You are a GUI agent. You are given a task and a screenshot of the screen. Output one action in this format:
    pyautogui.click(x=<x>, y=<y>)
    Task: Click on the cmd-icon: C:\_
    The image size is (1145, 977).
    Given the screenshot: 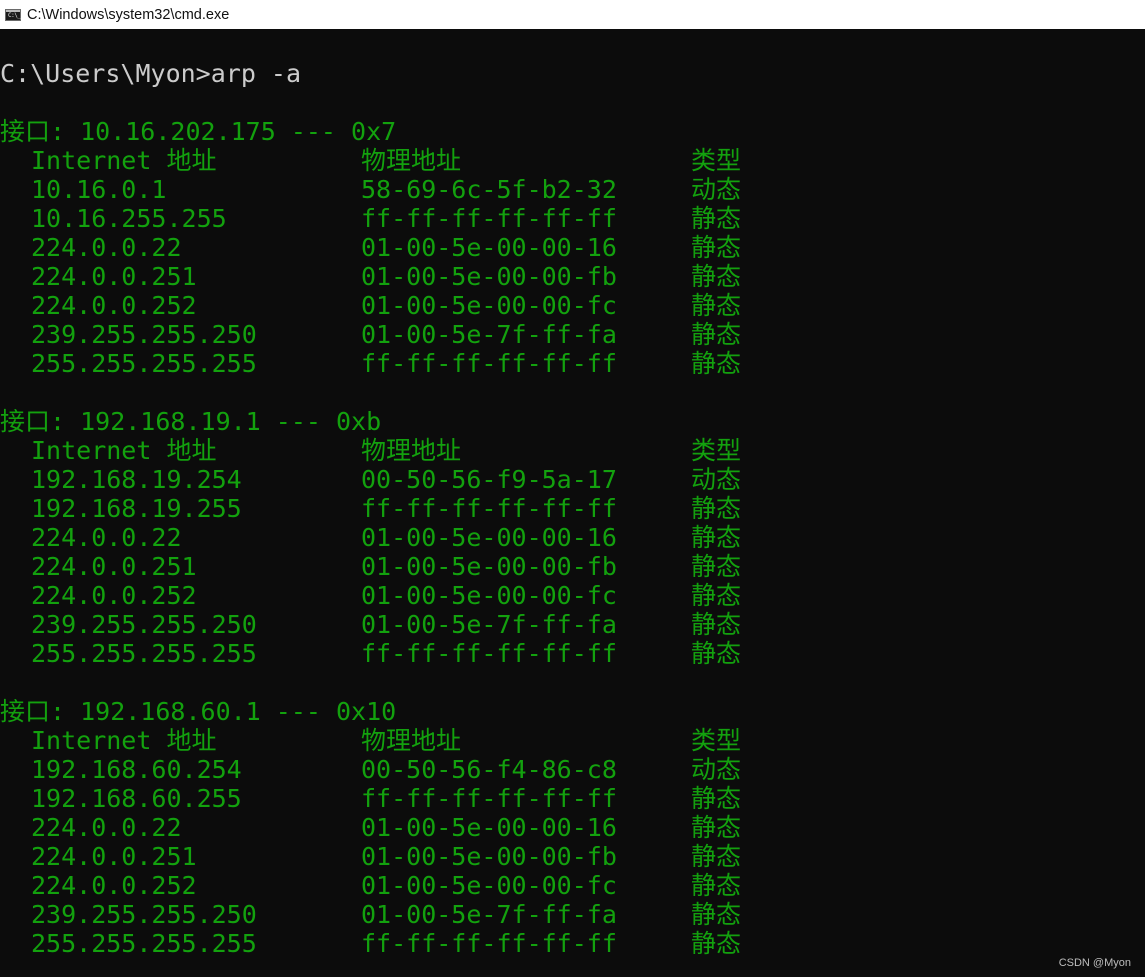 What is the action you would take?
    pyautogui.click(x=13, y=14)
    